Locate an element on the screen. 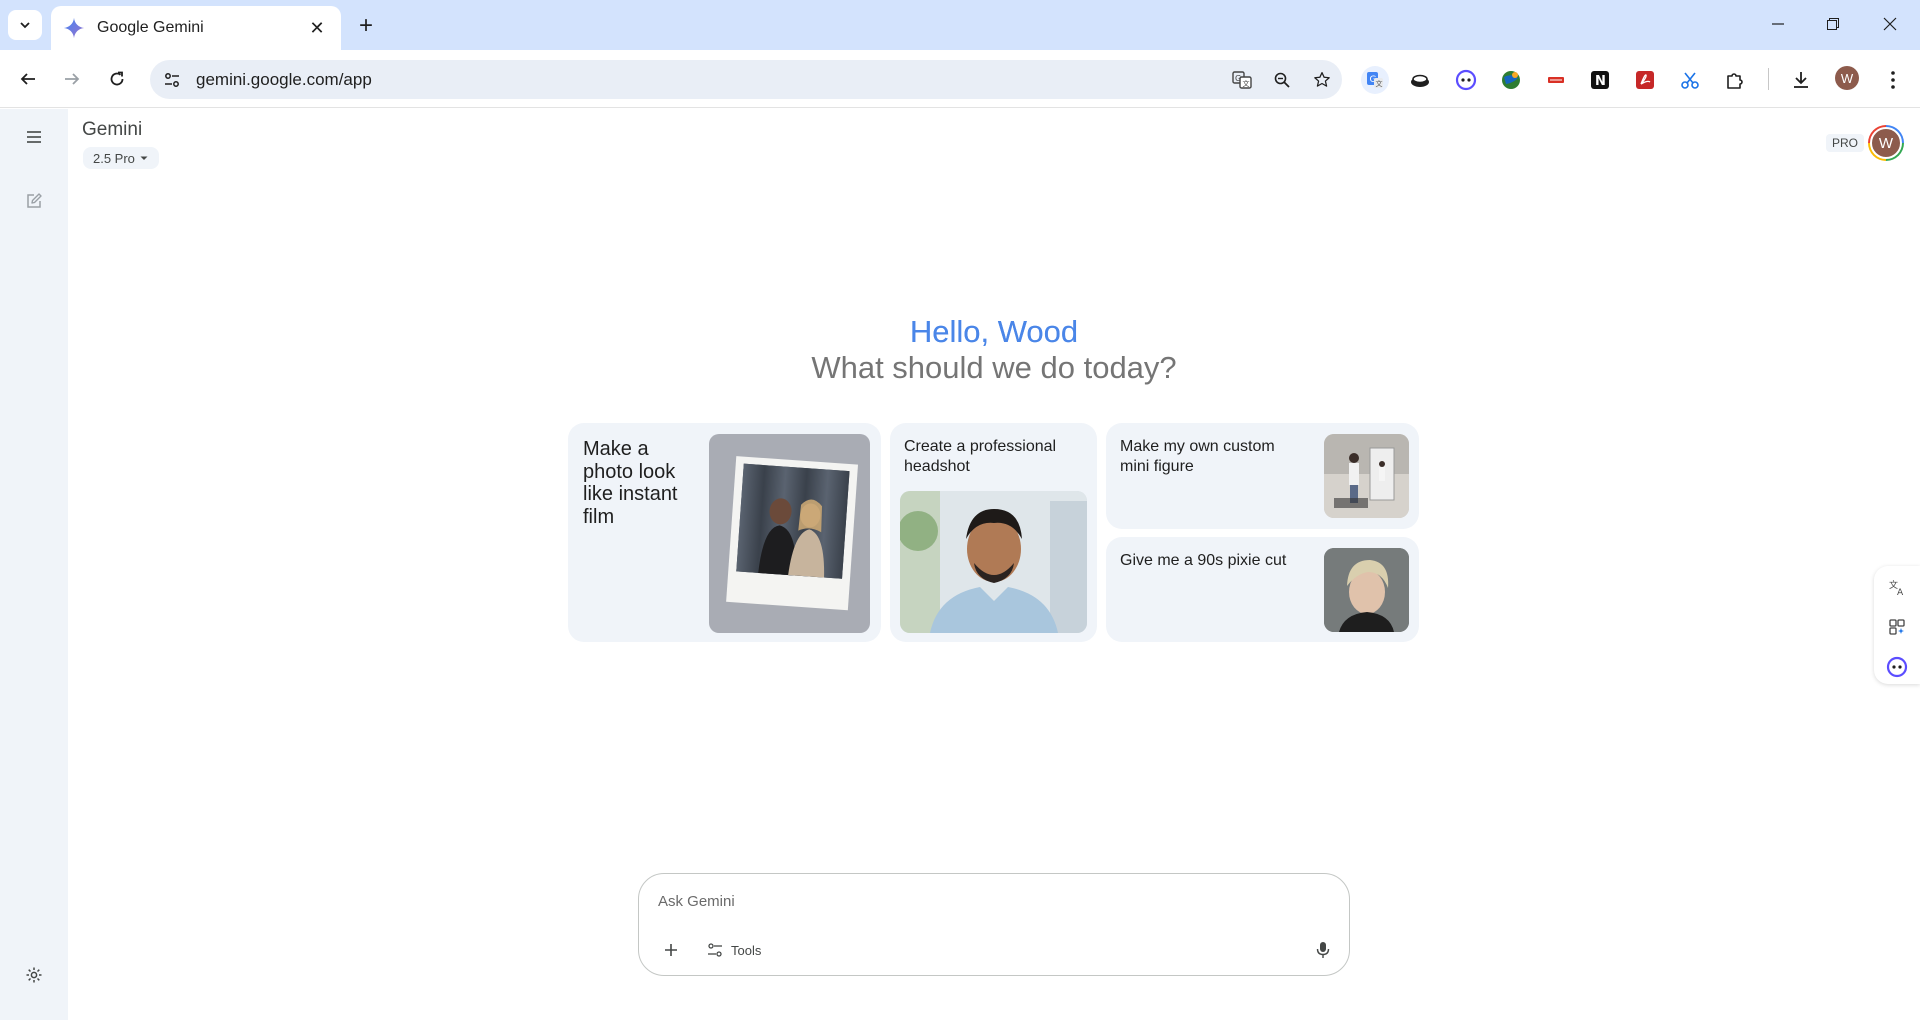 The height and width of the screenshot is (1020, 1920). pro-badge: PRO is located at coordinates (1845, 143).